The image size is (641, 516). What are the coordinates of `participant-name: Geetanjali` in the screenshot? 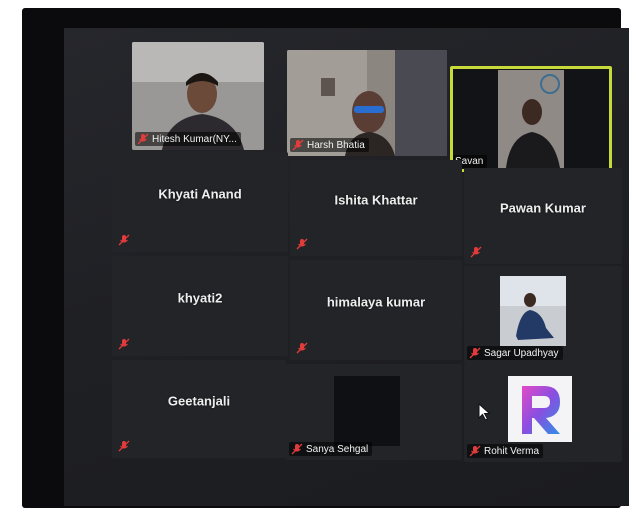 It's located at (199, 401).